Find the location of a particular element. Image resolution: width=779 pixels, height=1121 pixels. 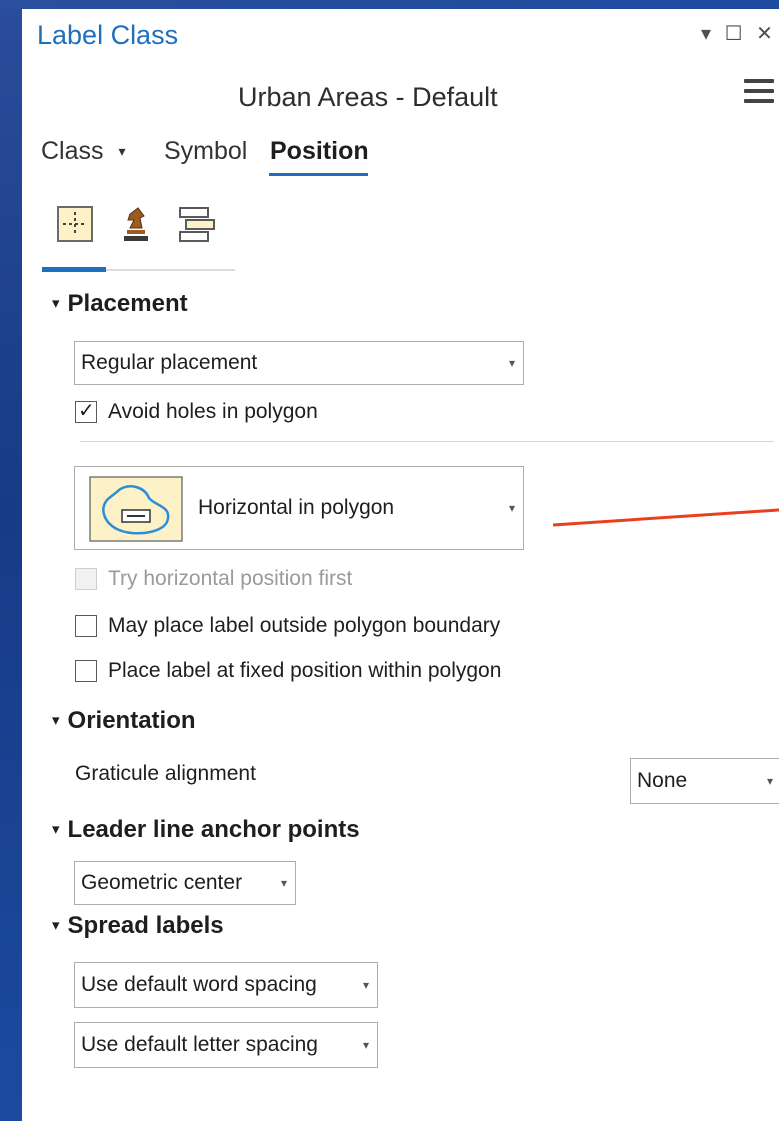

label-class-name: Urban Areas - Default is located at coordinates (368, 97).